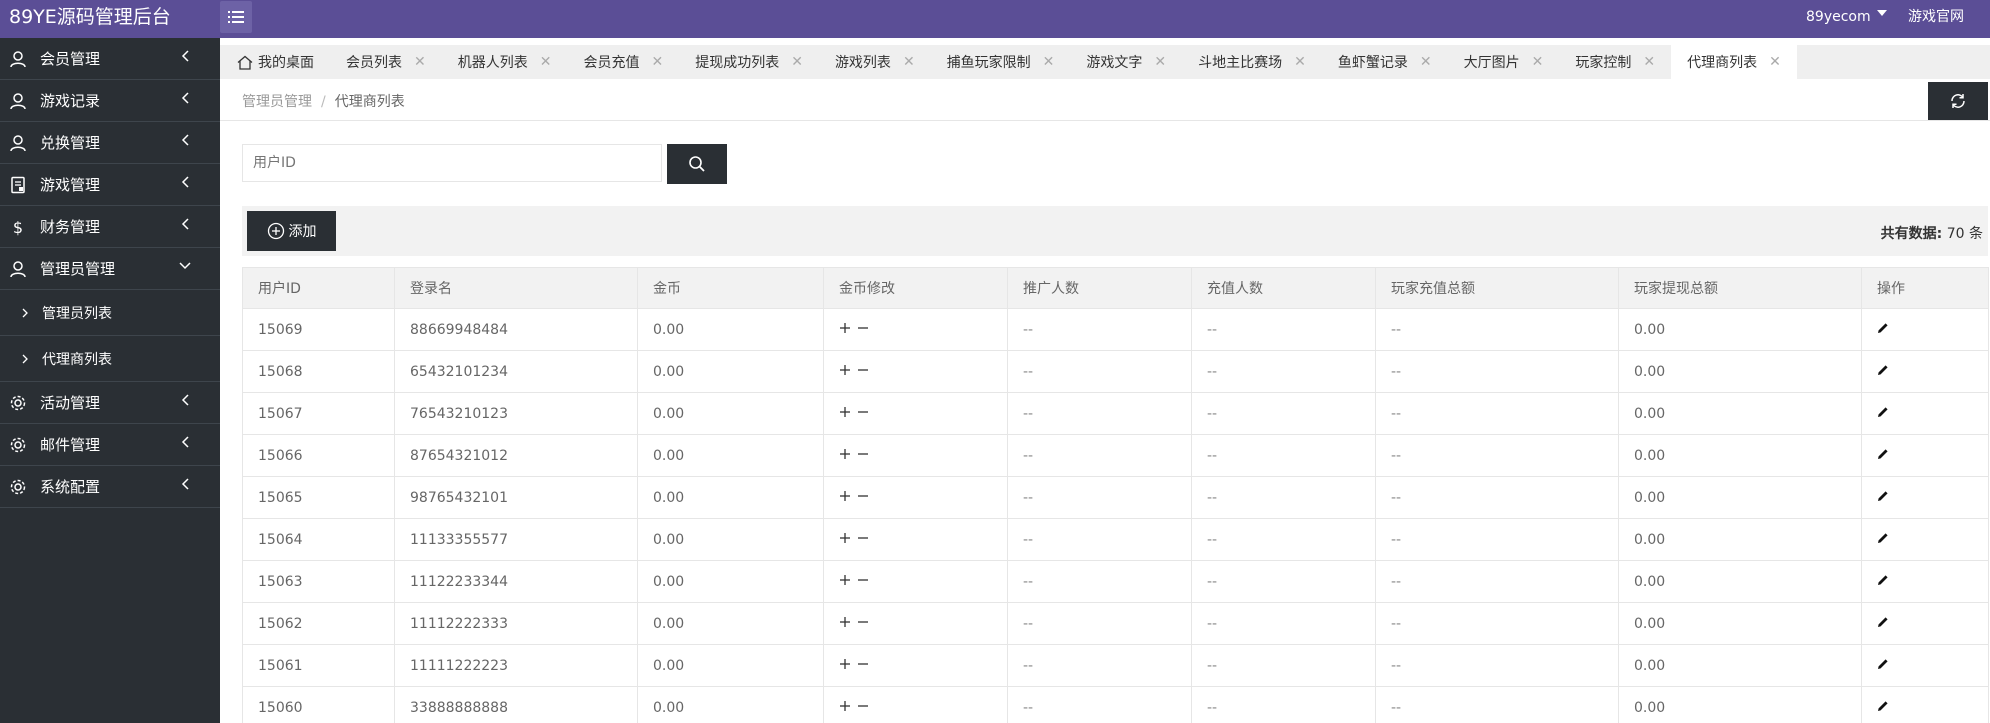 This screenshot has height=723, width=1990. I want to click on tab-member-recharge: 会员充值 ✕, so click(623, 62).